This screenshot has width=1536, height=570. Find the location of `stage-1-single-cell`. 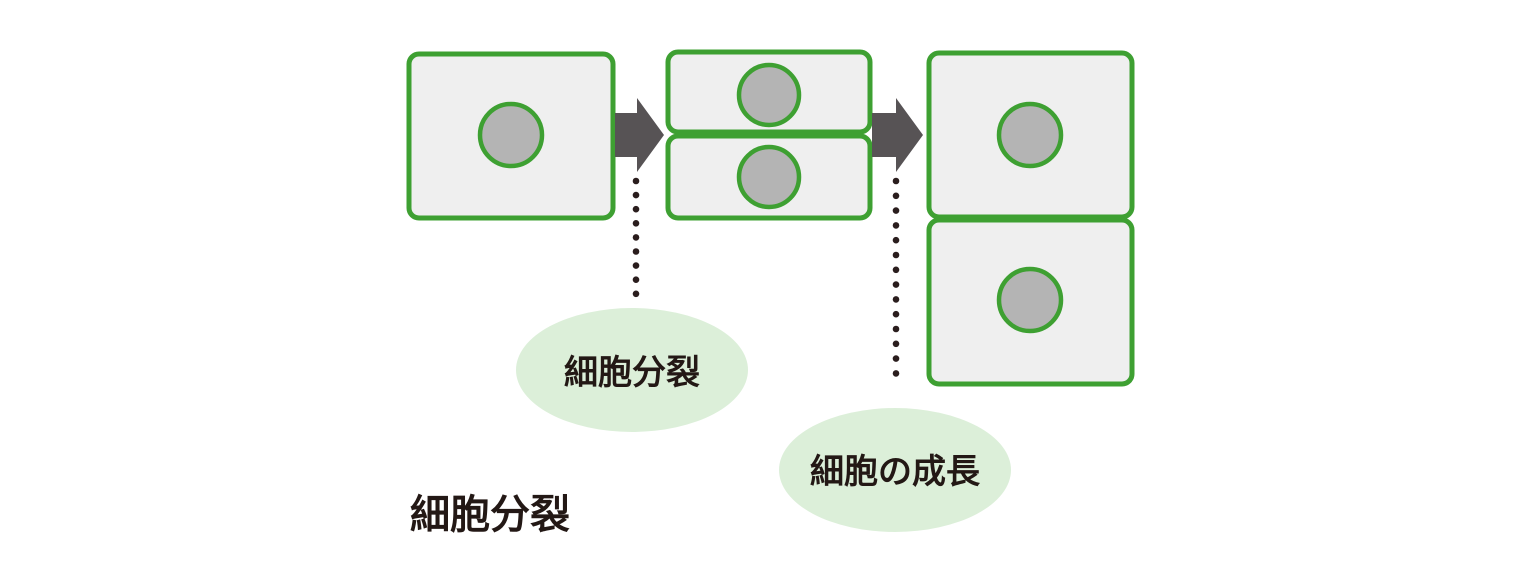

stage-1-single-cell is located at coordinates (511, 136).